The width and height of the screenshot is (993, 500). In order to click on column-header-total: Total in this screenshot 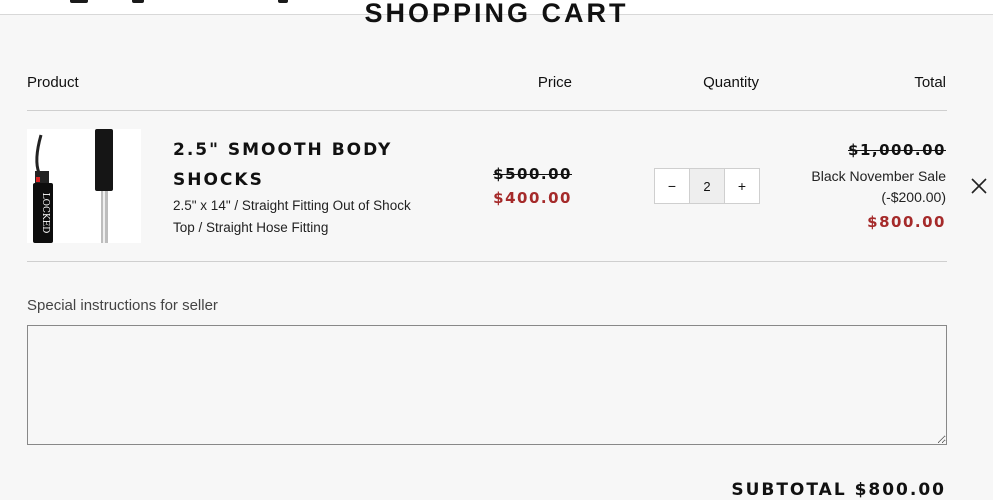, I will do `click(930, 82)`.